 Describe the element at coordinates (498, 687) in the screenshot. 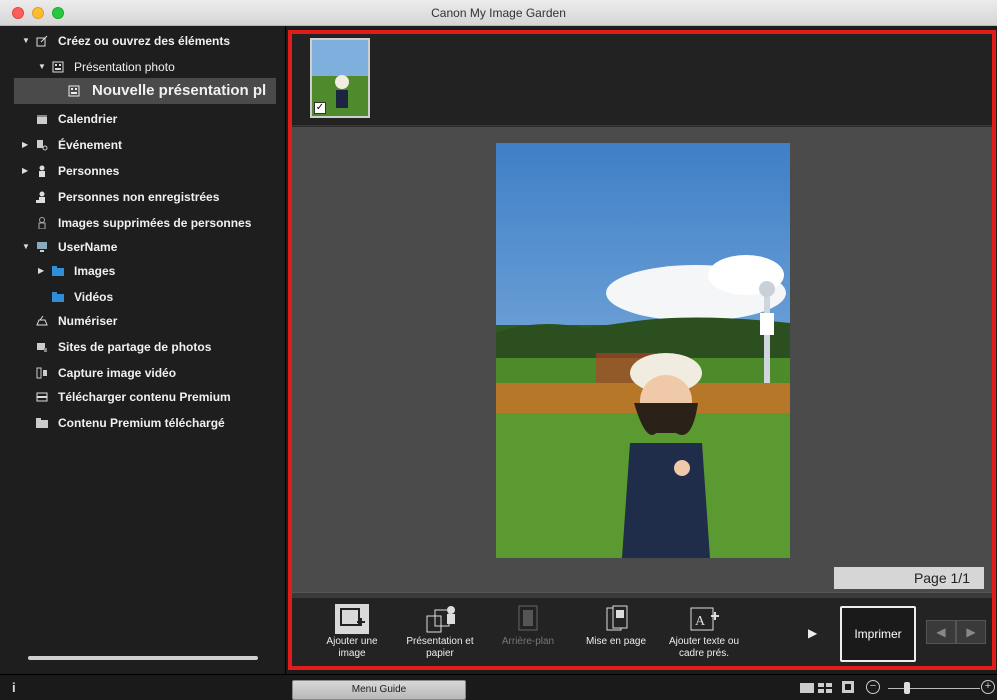

I see `status-bar: i Menu Guide − +` at that location.